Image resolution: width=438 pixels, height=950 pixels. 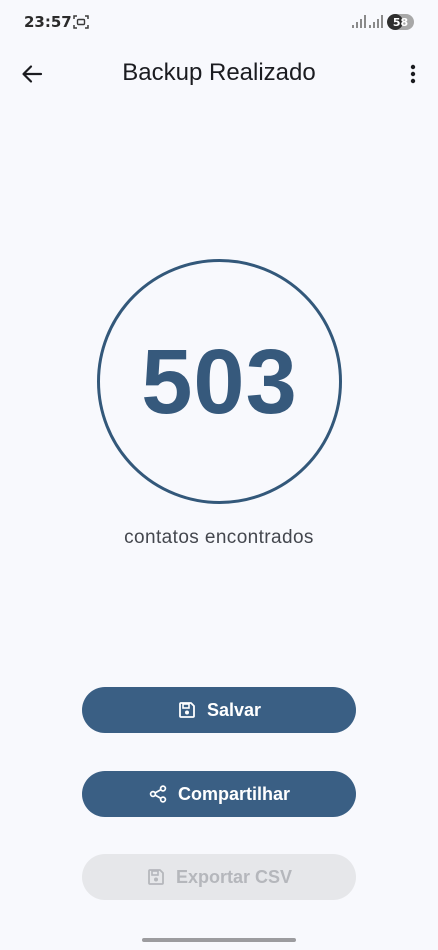 I want to click on export-csv-button: Exportar CSV, so click(x=219, y=877).